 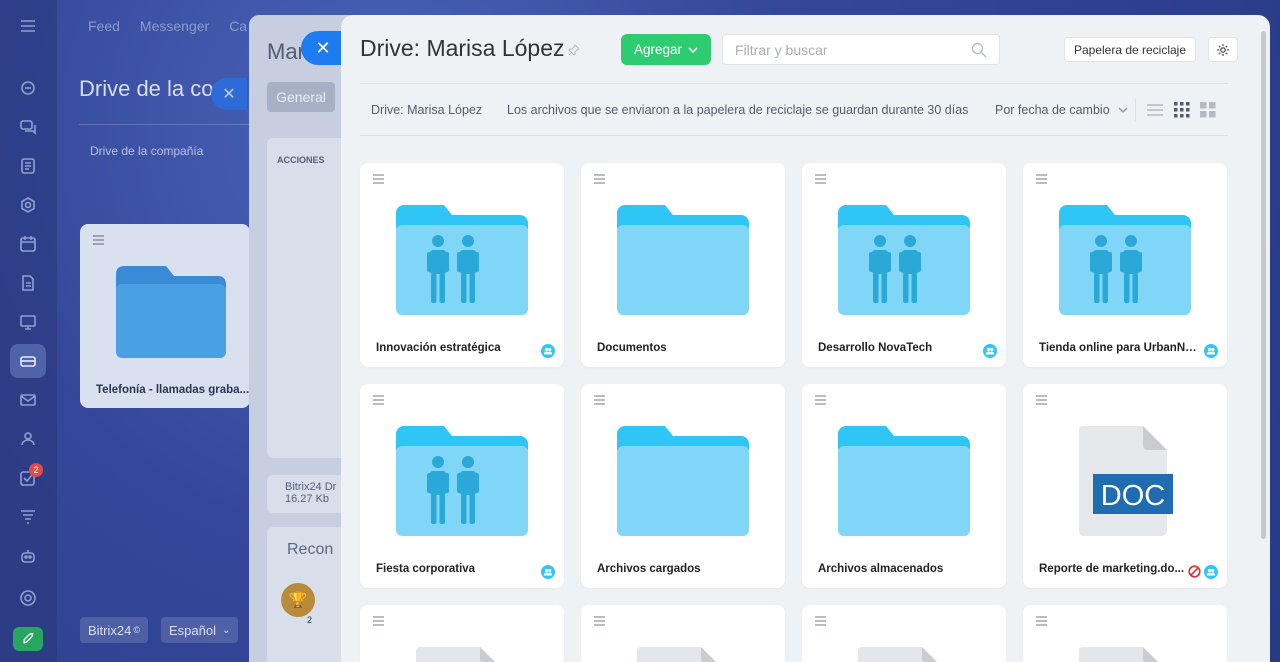 What do you see at coordinates (979, 50) in the screenshot?
I see `search-icon` at bounding box center [979, 50].